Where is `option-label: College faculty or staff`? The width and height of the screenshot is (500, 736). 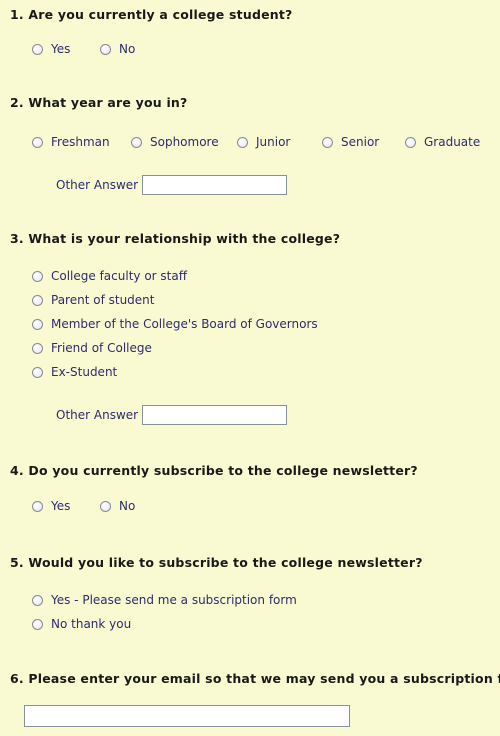
option-label: College faculty or staff is located at coordinates (119, 276).